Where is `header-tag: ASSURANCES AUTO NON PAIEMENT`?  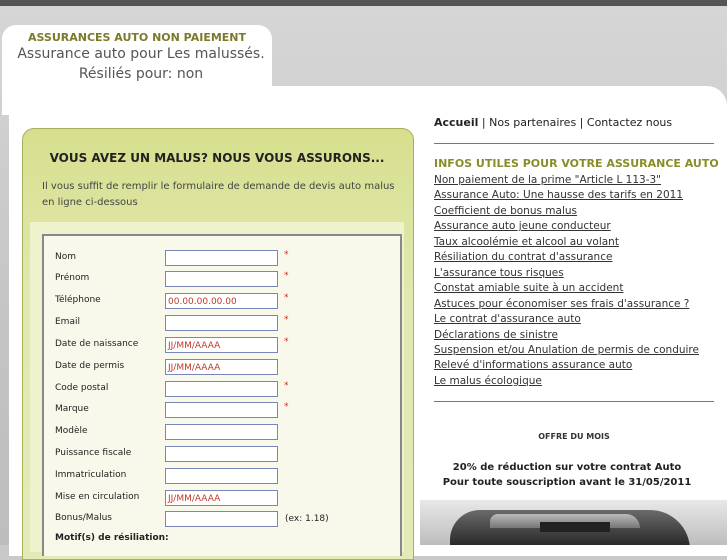 header-tag: ASSURANCES AUTO NON PAIEMENT is located at coordinates (137, 37).